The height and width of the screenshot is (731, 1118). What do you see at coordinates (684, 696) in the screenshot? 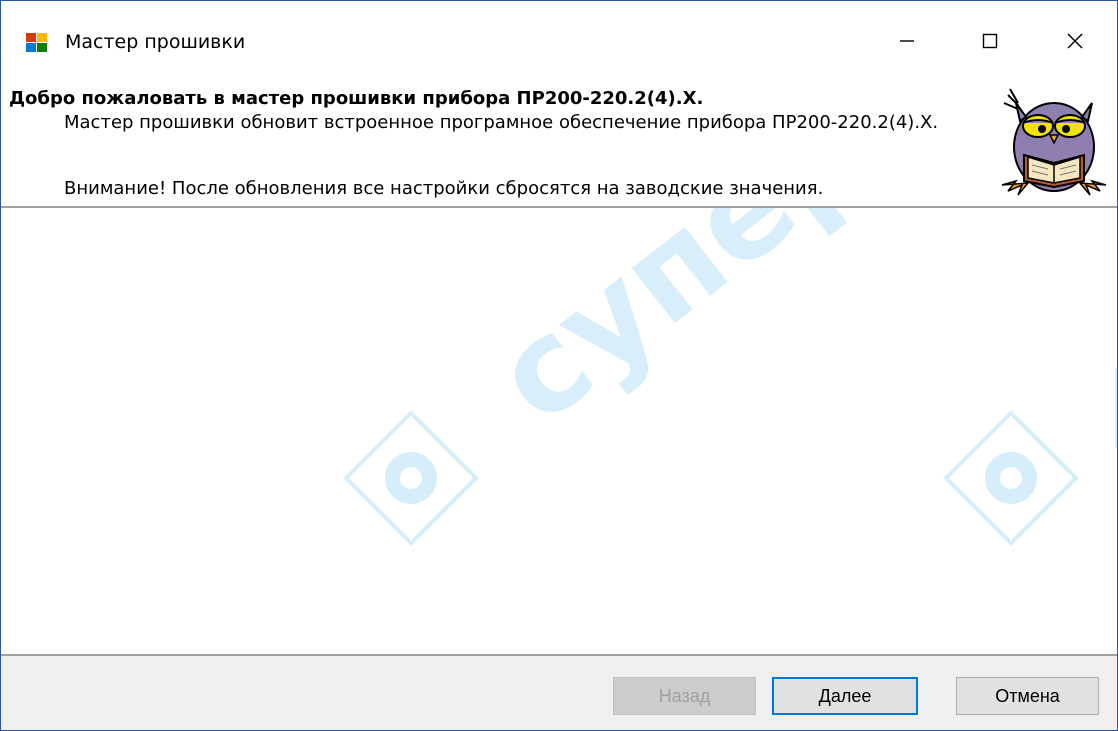
I see `back-button: Назад` at bounding box center [684, 696].